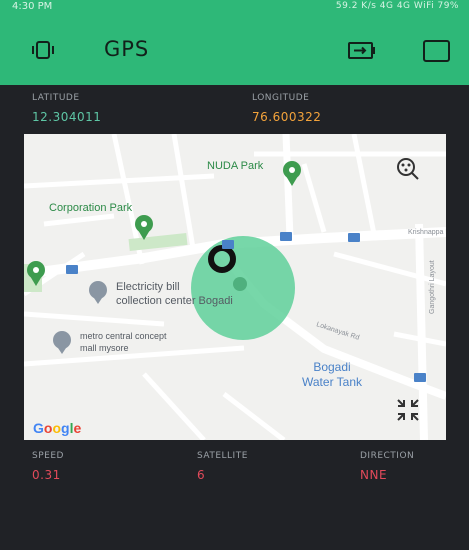 This screenshot has width=469, height=550. Describe the element at coordinates (362, 50) in the screenshot. I see `battery-icon` at that location.